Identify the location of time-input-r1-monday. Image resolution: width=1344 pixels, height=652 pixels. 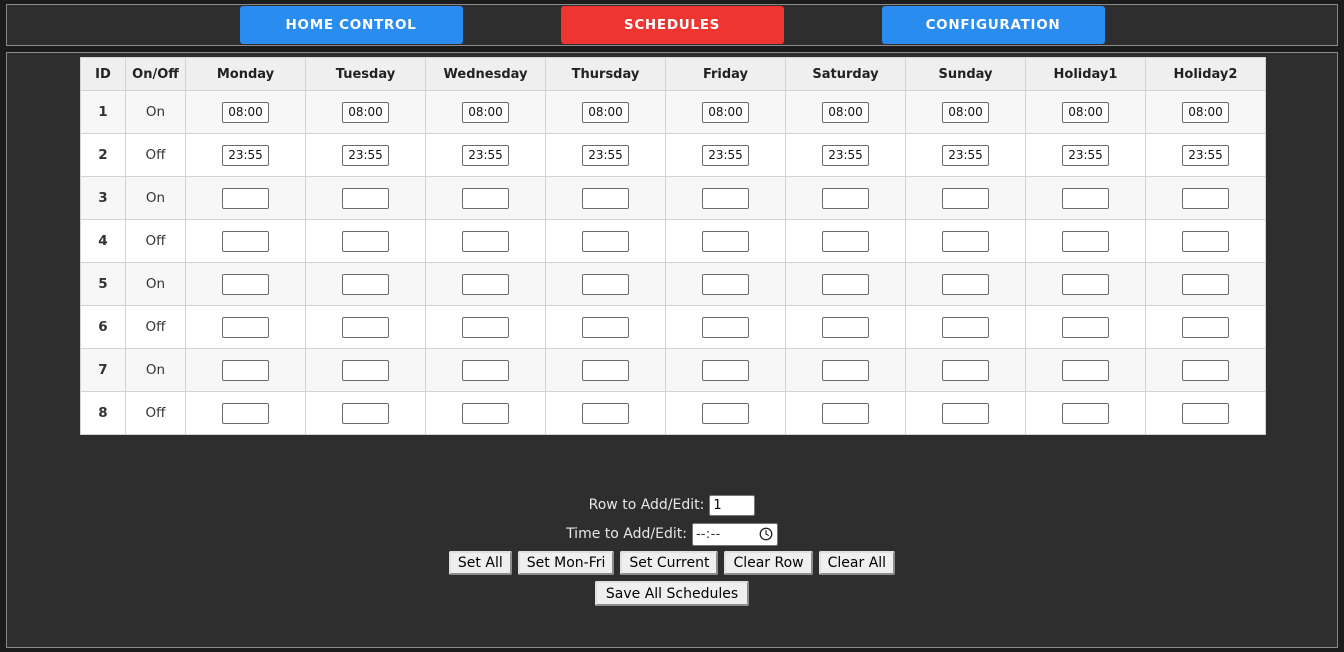
(245, 112).